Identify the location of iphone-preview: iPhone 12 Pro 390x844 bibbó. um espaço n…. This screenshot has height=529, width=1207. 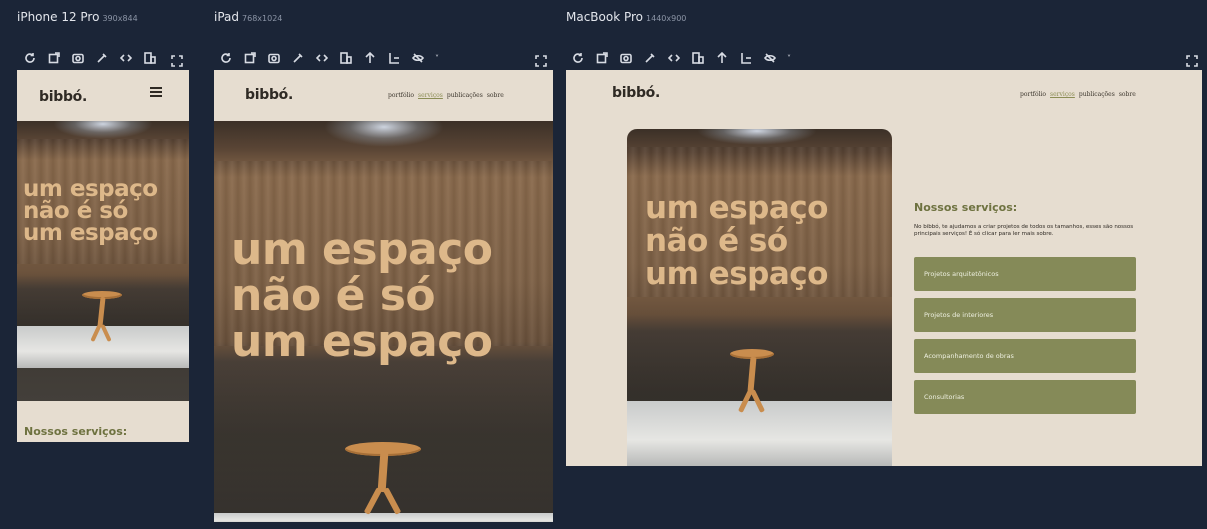
(103, 245).